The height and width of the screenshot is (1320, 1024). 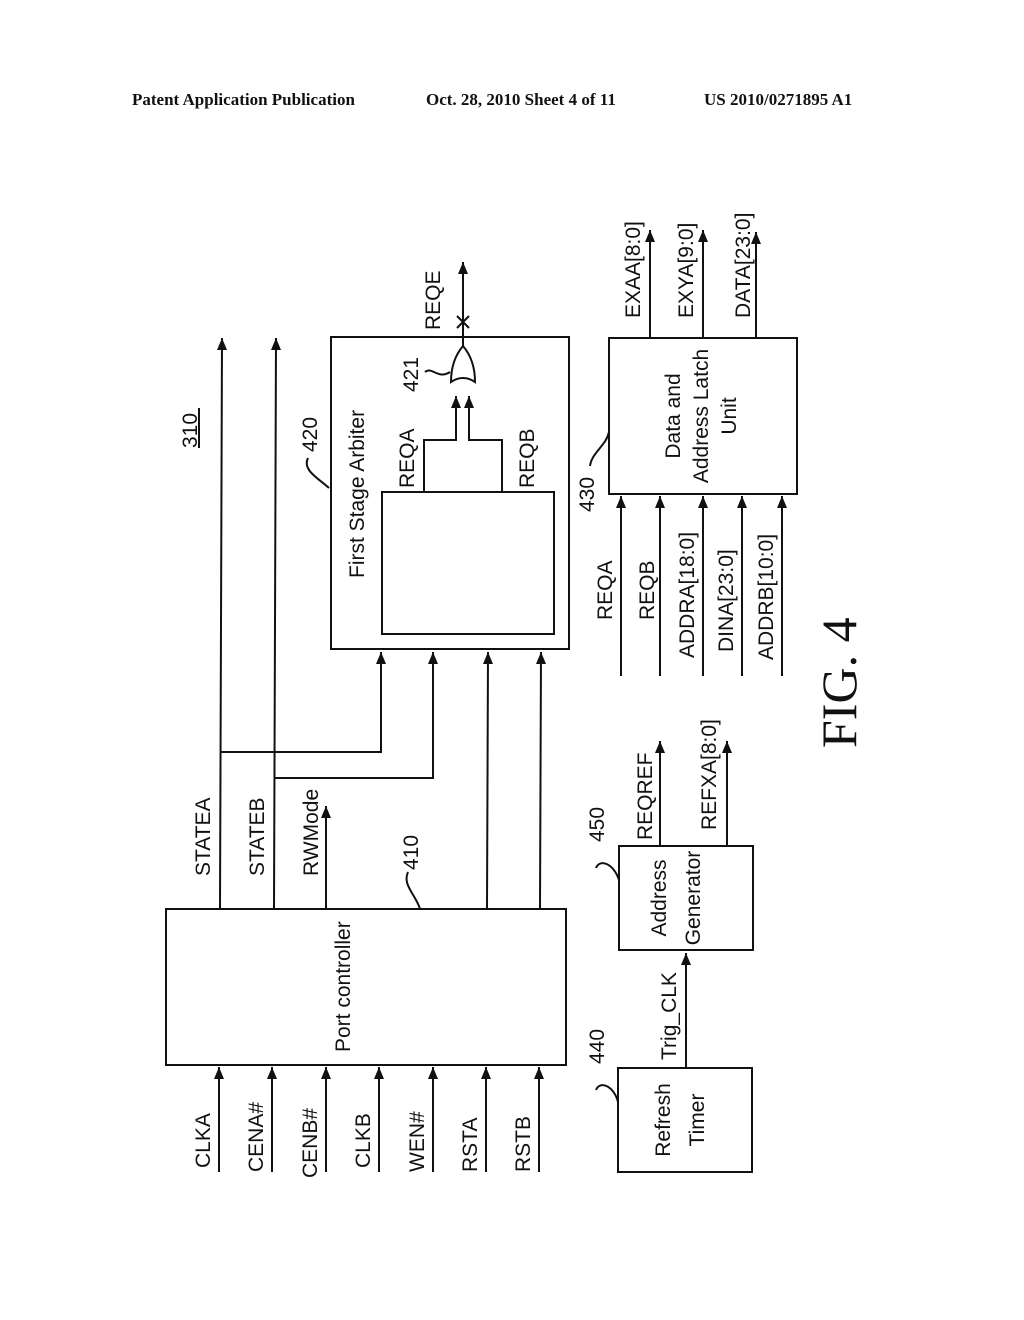 What do you see at coordinates (303, 702) in the screenshot?
I see `statea-to-arbiter` at bounding box center [303, 702].